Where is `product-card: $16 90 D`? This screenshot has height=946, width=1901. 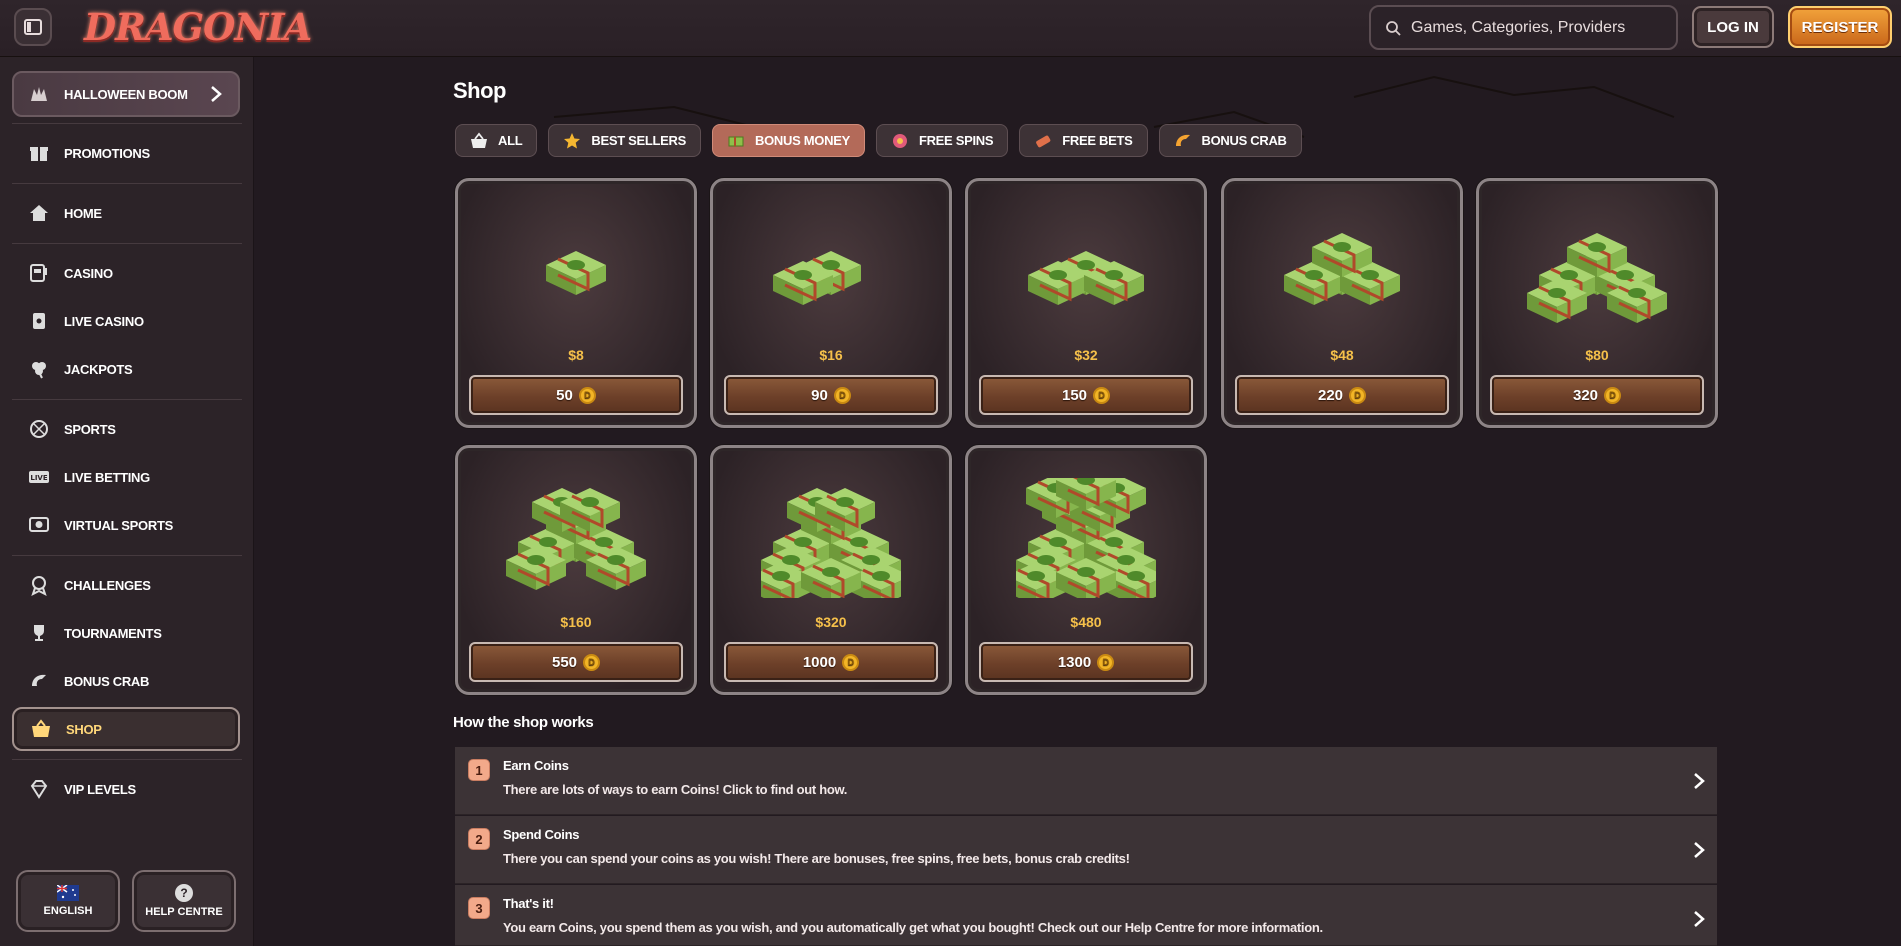
product-card: $16 90 D is located at coordinates (831, 303).